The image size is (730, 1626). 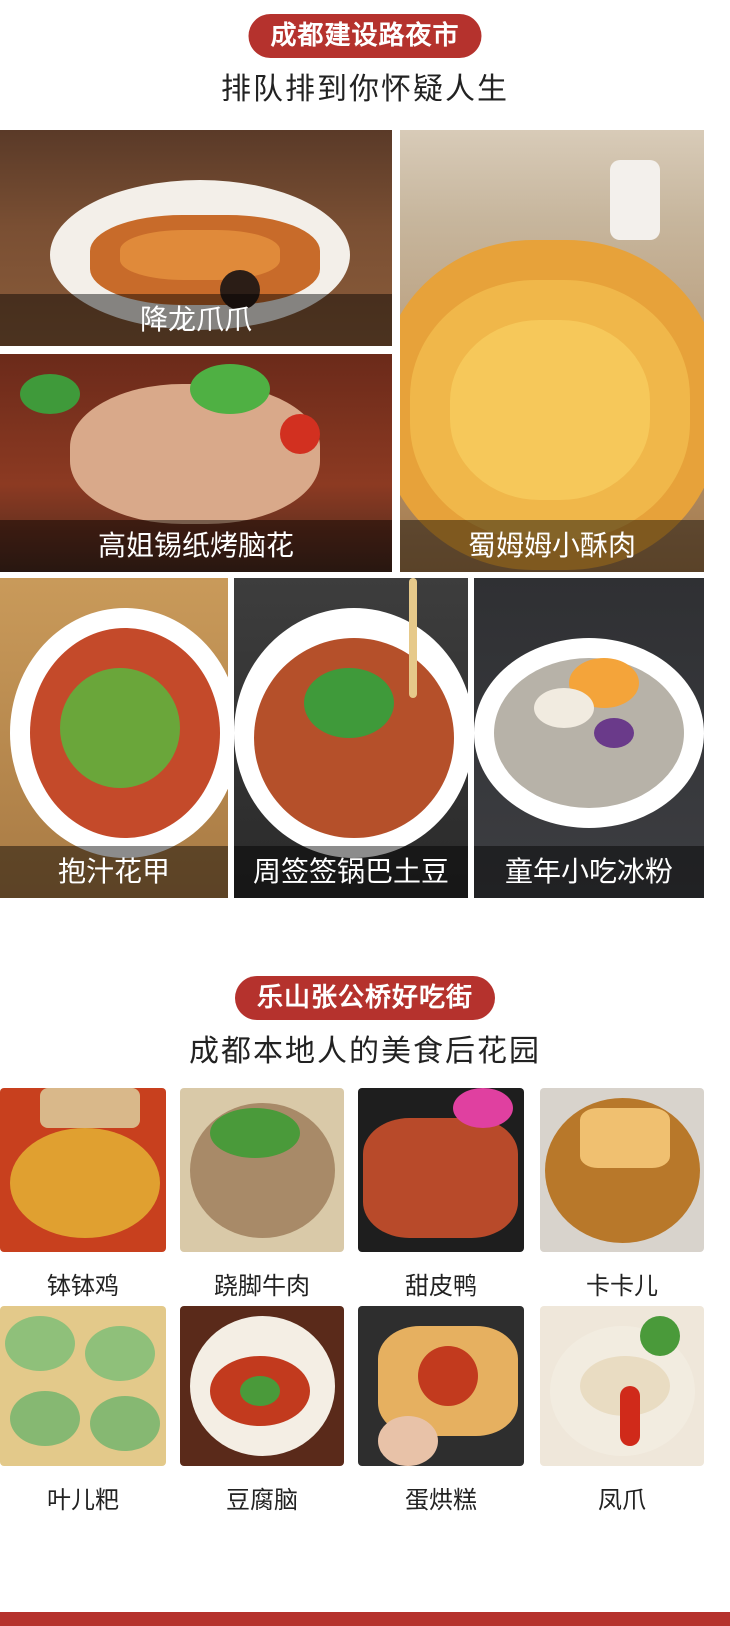 I want to click on food-caption: 周签签锅巴土豆, so click(x=351, y=872).